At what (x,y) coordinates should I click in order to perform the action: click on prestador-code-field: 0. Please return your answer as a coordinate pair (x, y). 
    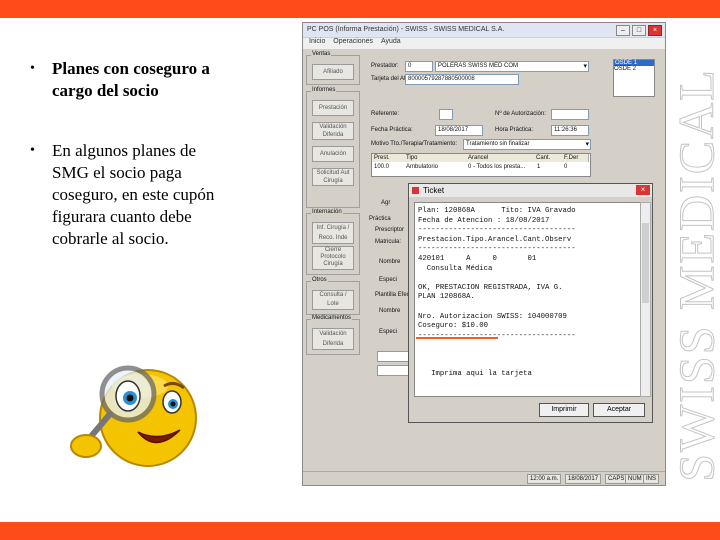
    Looking at the image, I should click on (419, 66).